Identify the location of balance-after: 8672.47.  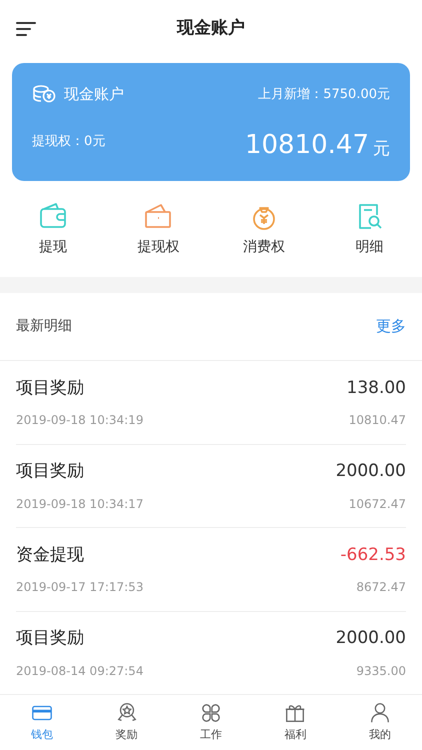
(381, 587).